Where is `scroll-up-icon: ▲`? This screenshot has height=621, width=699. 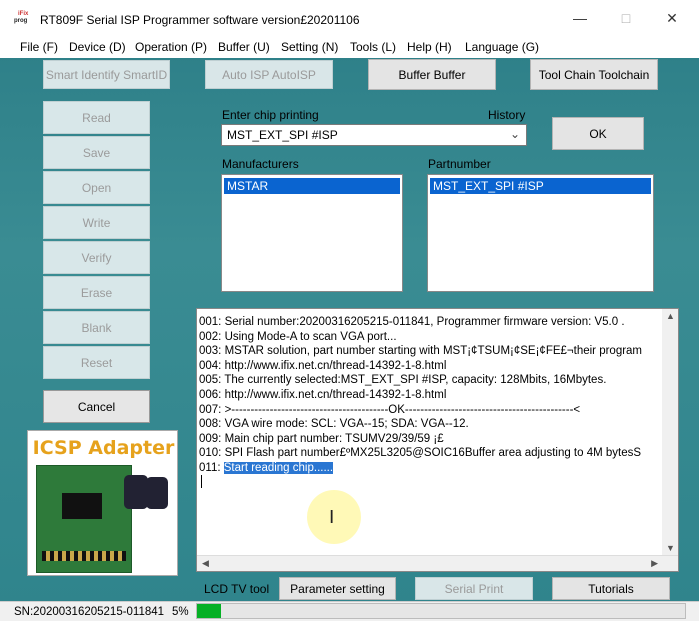
scroll-up-icon: ▲ is located at coordinates (670, 316).